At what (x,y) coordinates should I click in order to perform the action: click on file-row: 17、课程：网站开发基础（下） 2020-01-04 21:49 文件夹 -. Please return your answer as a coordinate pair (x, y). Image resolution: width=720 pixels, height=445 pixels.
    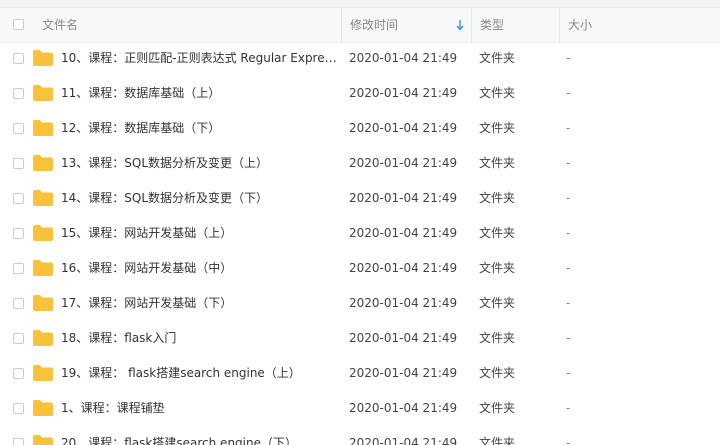
    Looking at the image, I should click on (360, 303).